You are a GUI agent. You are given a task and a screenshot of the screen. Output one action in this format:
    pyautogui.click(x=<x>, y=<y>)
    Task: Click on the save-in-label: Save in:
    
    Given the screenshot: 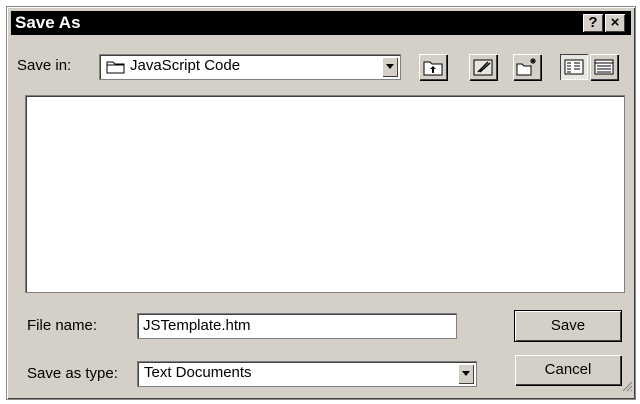 What is the action you would take?
    pyautogui.click(x=44, y=65)
    